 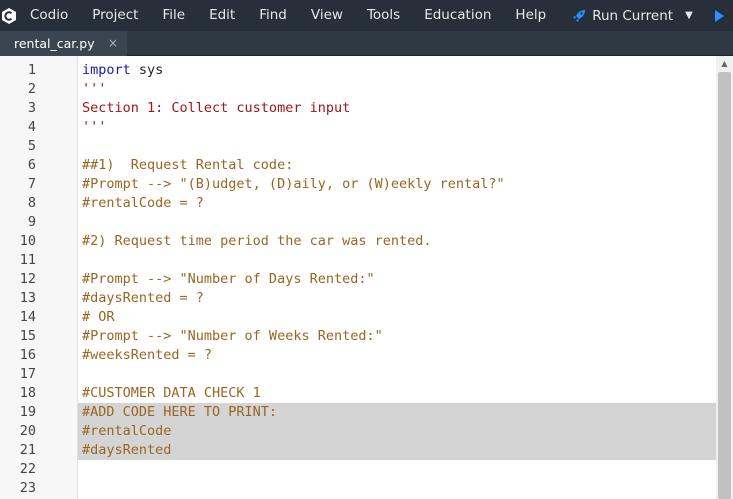 I want to click on line-number: 6, so click(x=31, y=165).